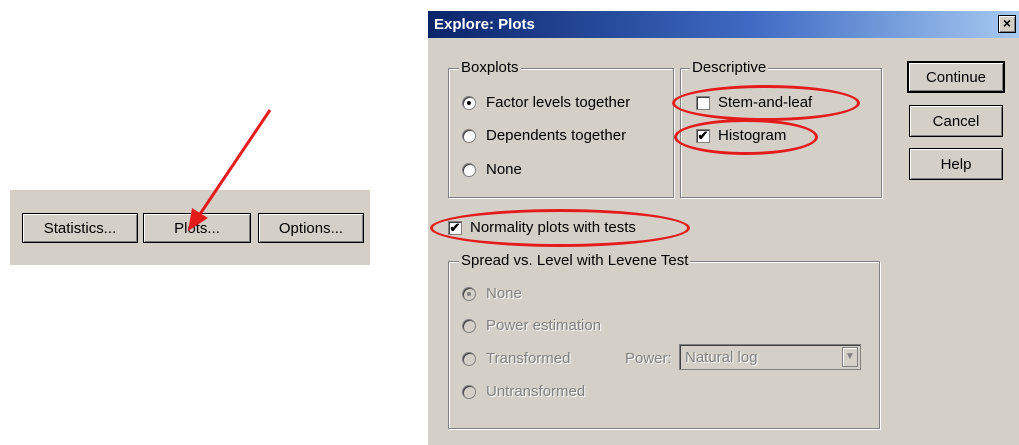 The image size is (1019, 445). What do you see at coordinates (1007, 24) in the screenshot?
I see `close-icon: ×` at bounding box center [1007, 24].